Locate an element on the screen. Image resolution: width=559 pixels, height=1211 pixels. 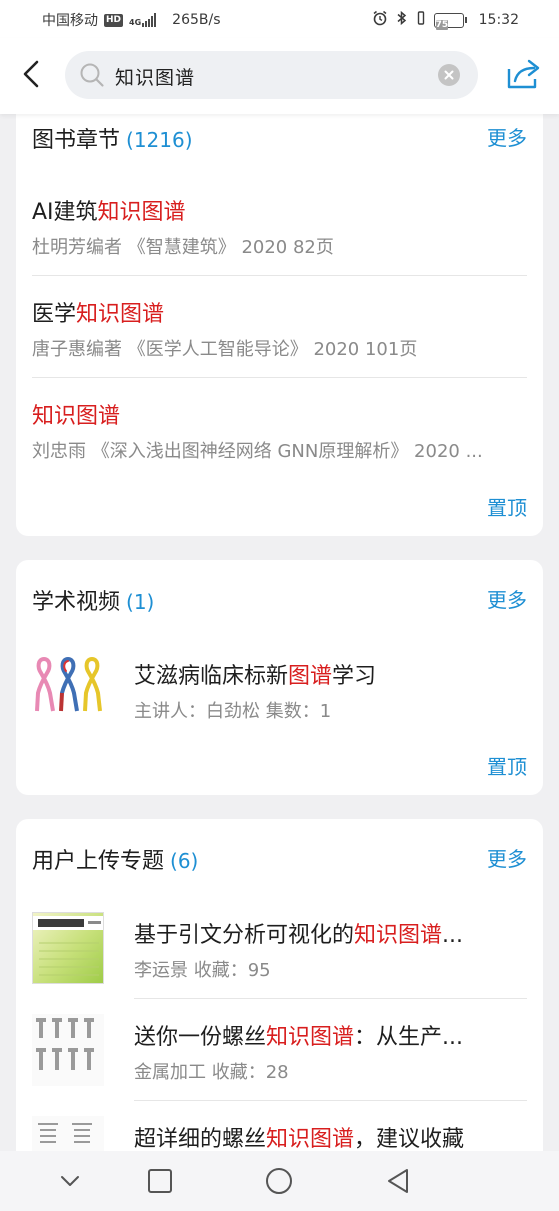
alarm-icon is located at coordinates (380, 20).